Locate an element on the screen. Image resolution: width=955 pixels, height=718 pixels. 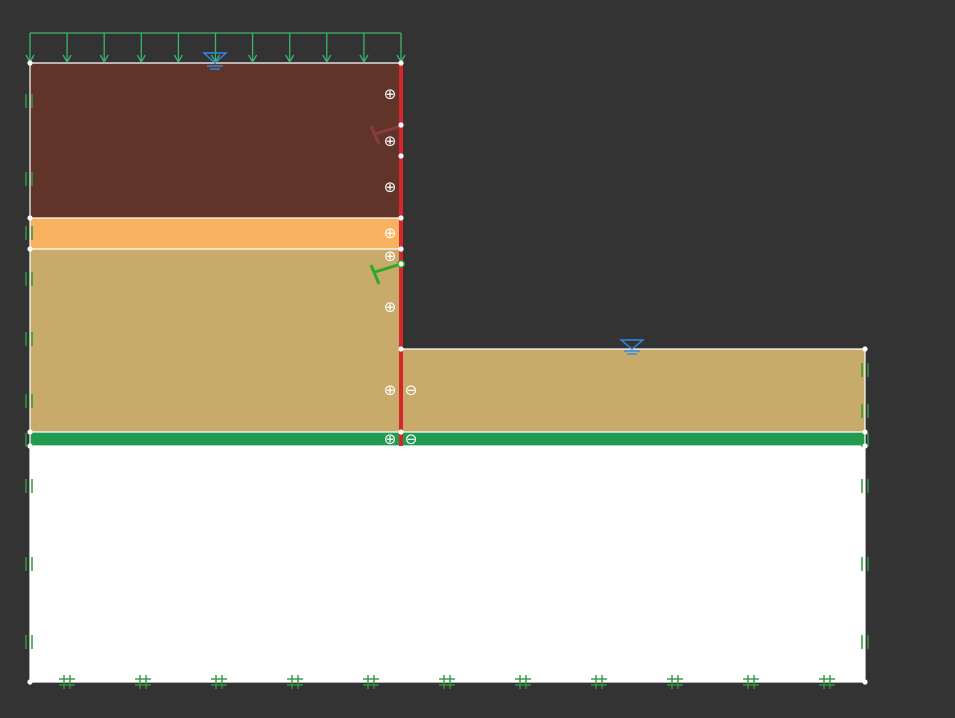
soil-layer-main-right is located at coordinates (633, 390).